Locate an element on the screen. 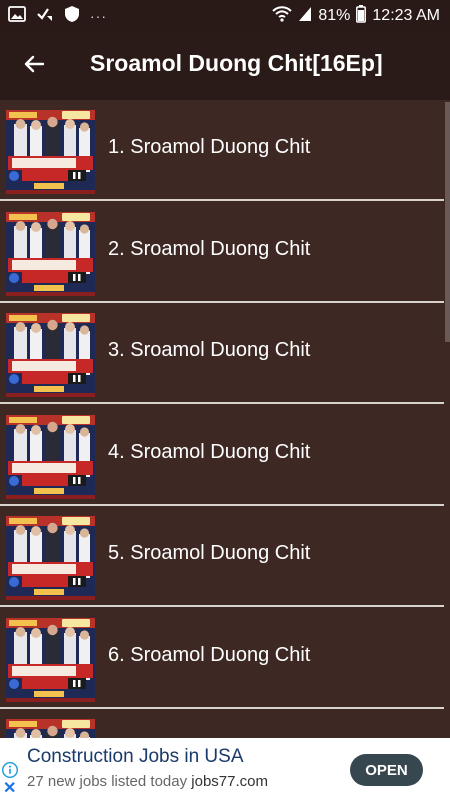 The height and width of the screenshot is (800, 450). shield-icon is located at coordinates (72, 16).